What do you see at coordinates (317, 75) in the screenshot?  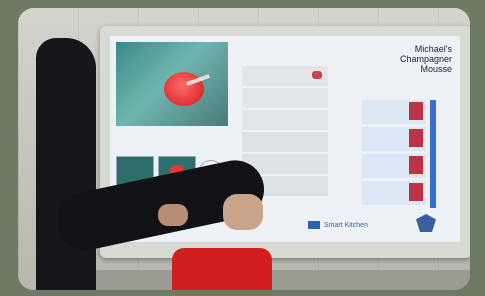 I see `recipe-step-marker-icon` at bounding box center [317, 75].